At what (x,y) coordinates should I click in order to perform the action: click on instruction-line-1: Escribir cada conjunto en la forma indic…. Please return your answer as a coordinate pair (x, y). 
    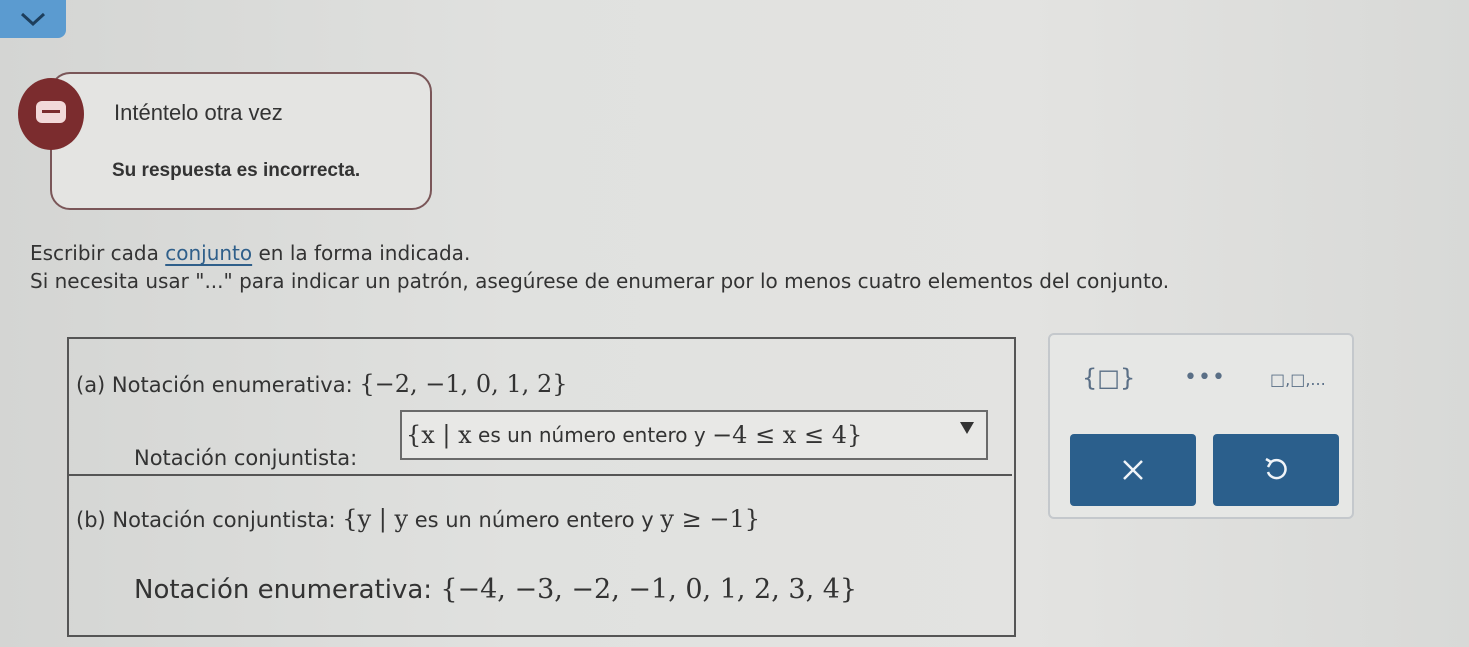
    Looking at the image, I should click on (250, 253).